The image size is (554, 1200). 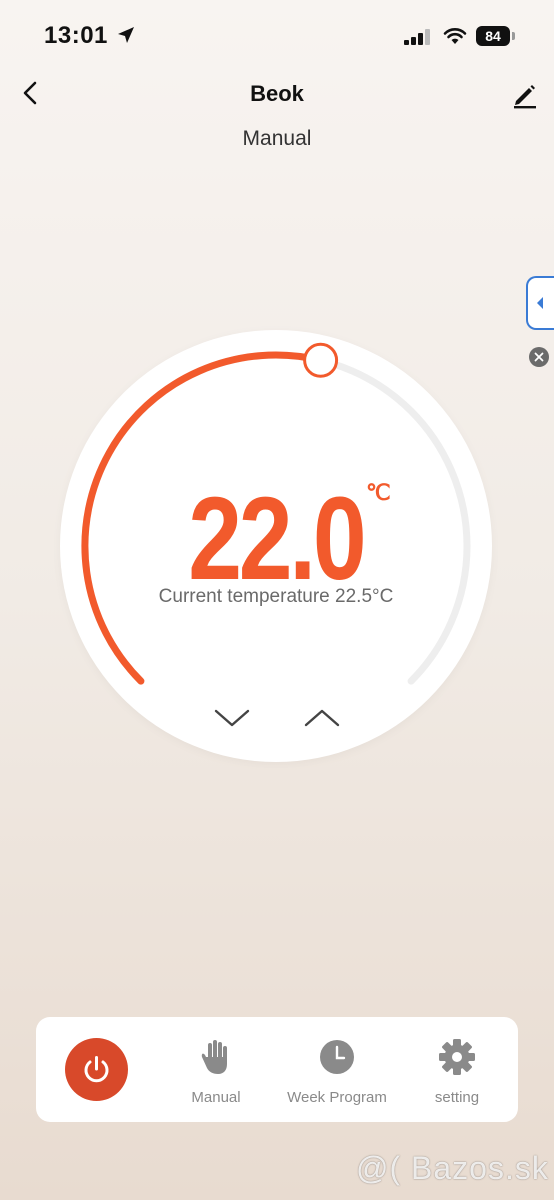 I want to click on tab-week-program-label: Week Program, so click(x=337, y=1097).